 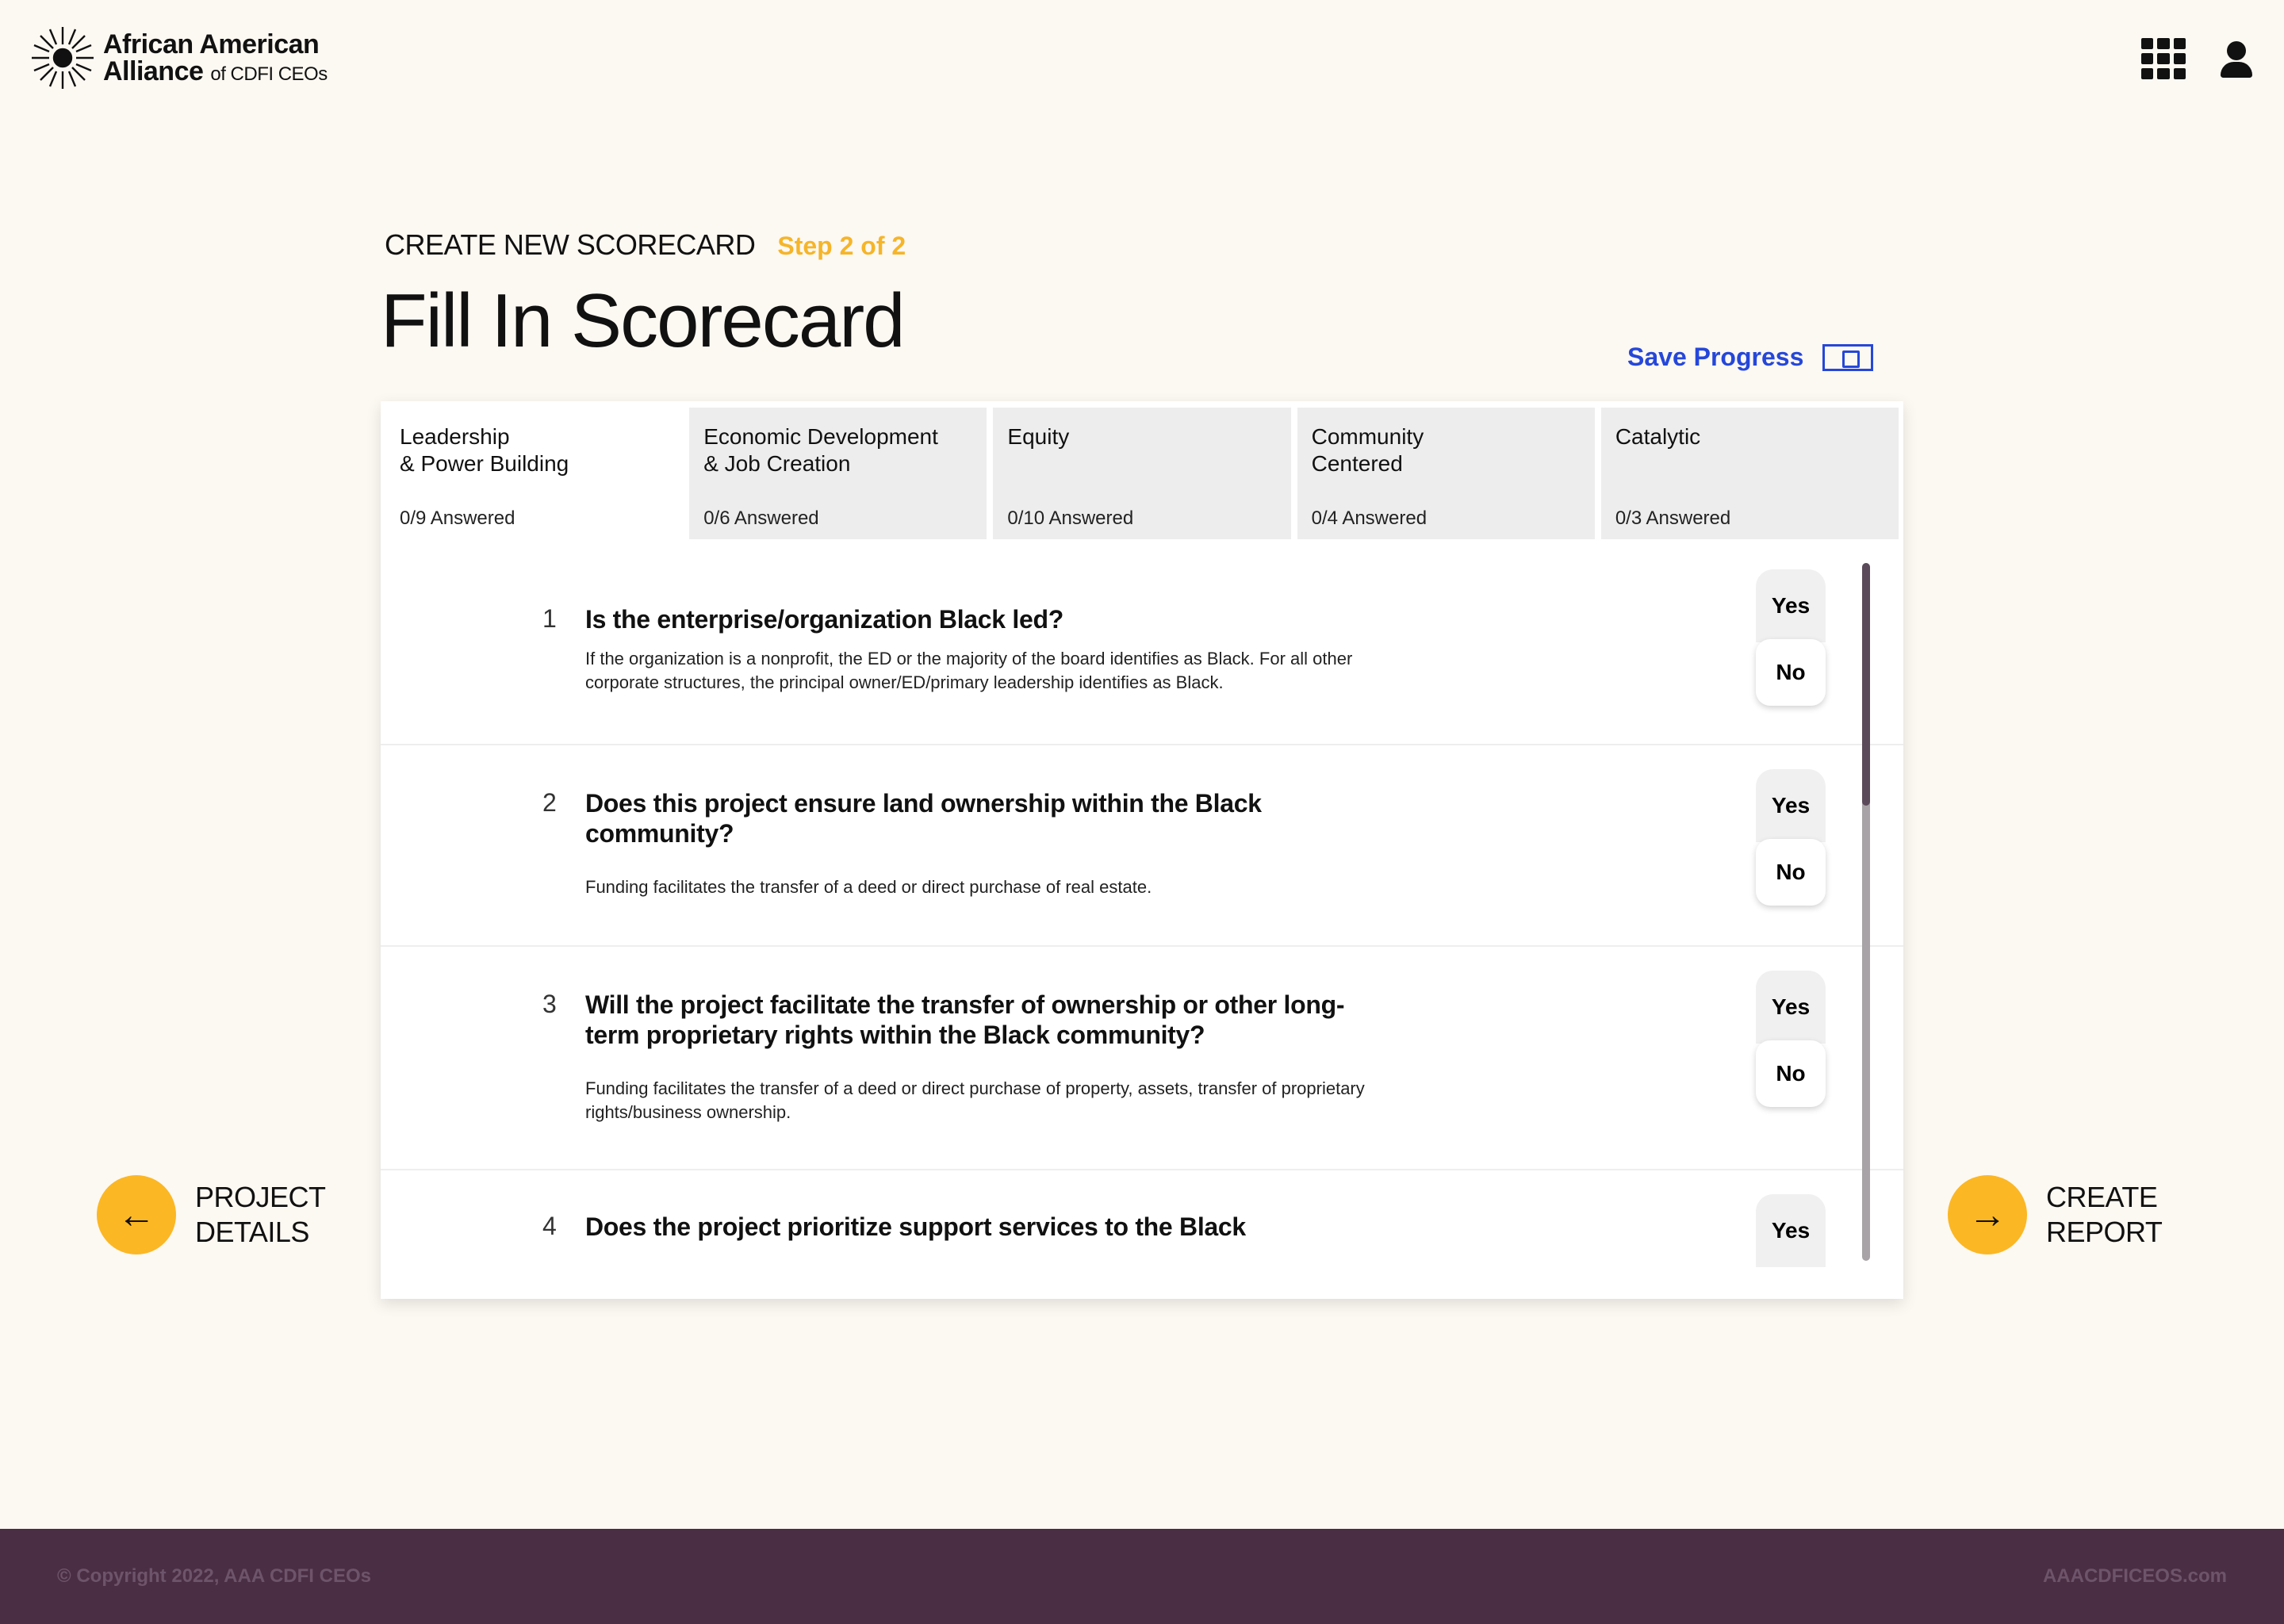 What do you see at coordinates (549, 1226) in the screenshot?
I see `question-number: 4` at bounding box center [549, 1226].